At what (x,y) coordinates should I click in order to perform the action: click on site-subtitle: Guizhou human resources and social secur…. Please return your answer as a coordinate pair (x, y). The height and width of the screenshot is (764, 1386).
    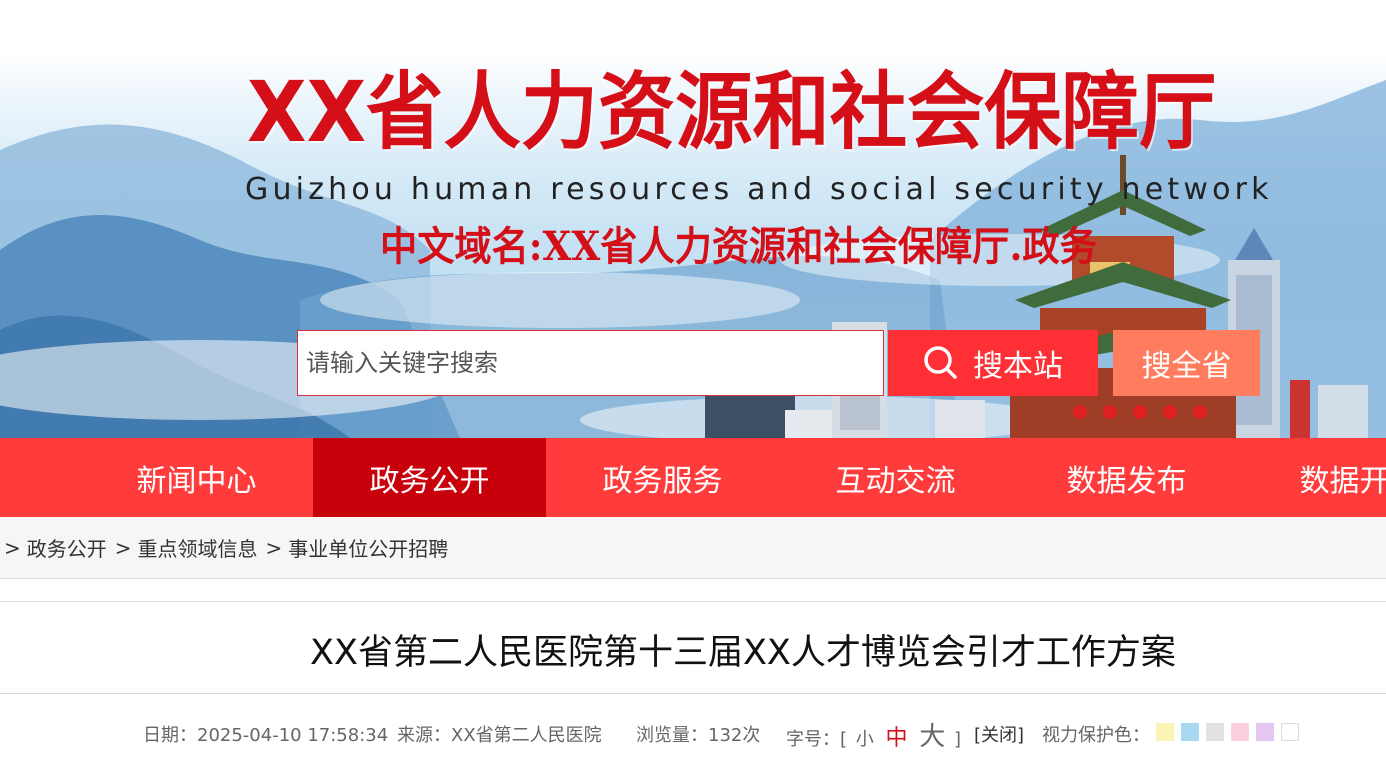
    Looking at the image, I should click on (759, 189).